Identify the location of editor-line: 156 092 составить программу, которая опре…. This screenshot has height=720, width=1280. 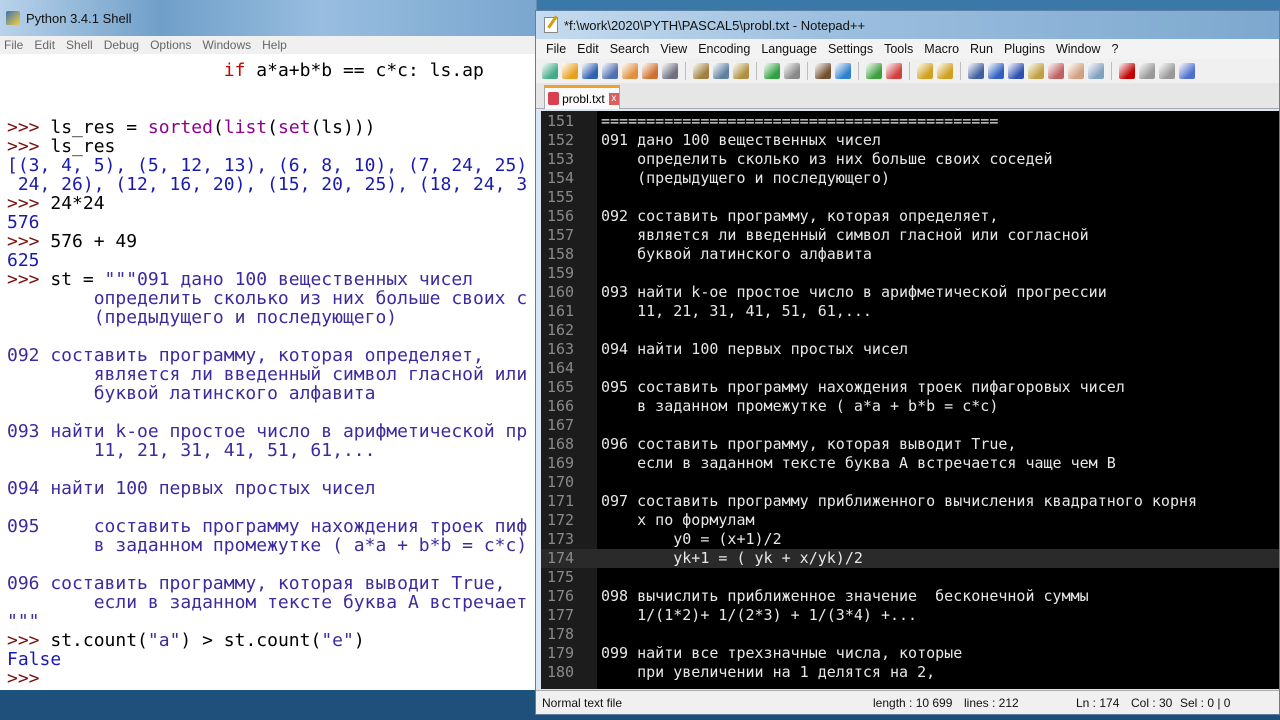
(910, 216).